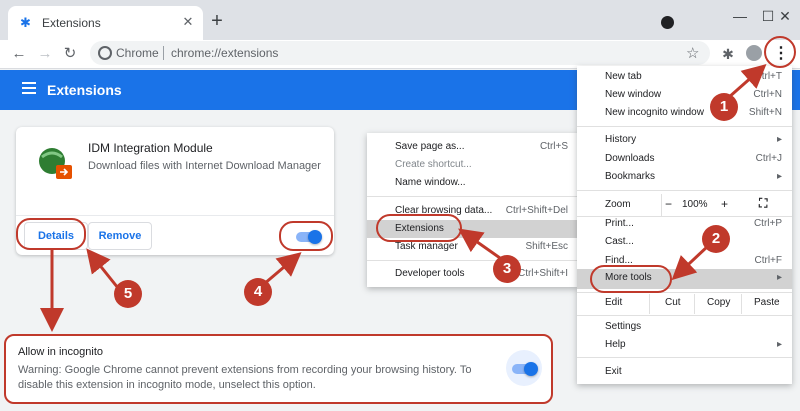 The image size is (800, 411). Describe the element at coordinates (507, 269) in the screenshot. I see `step-badge-3: 3` at that location.